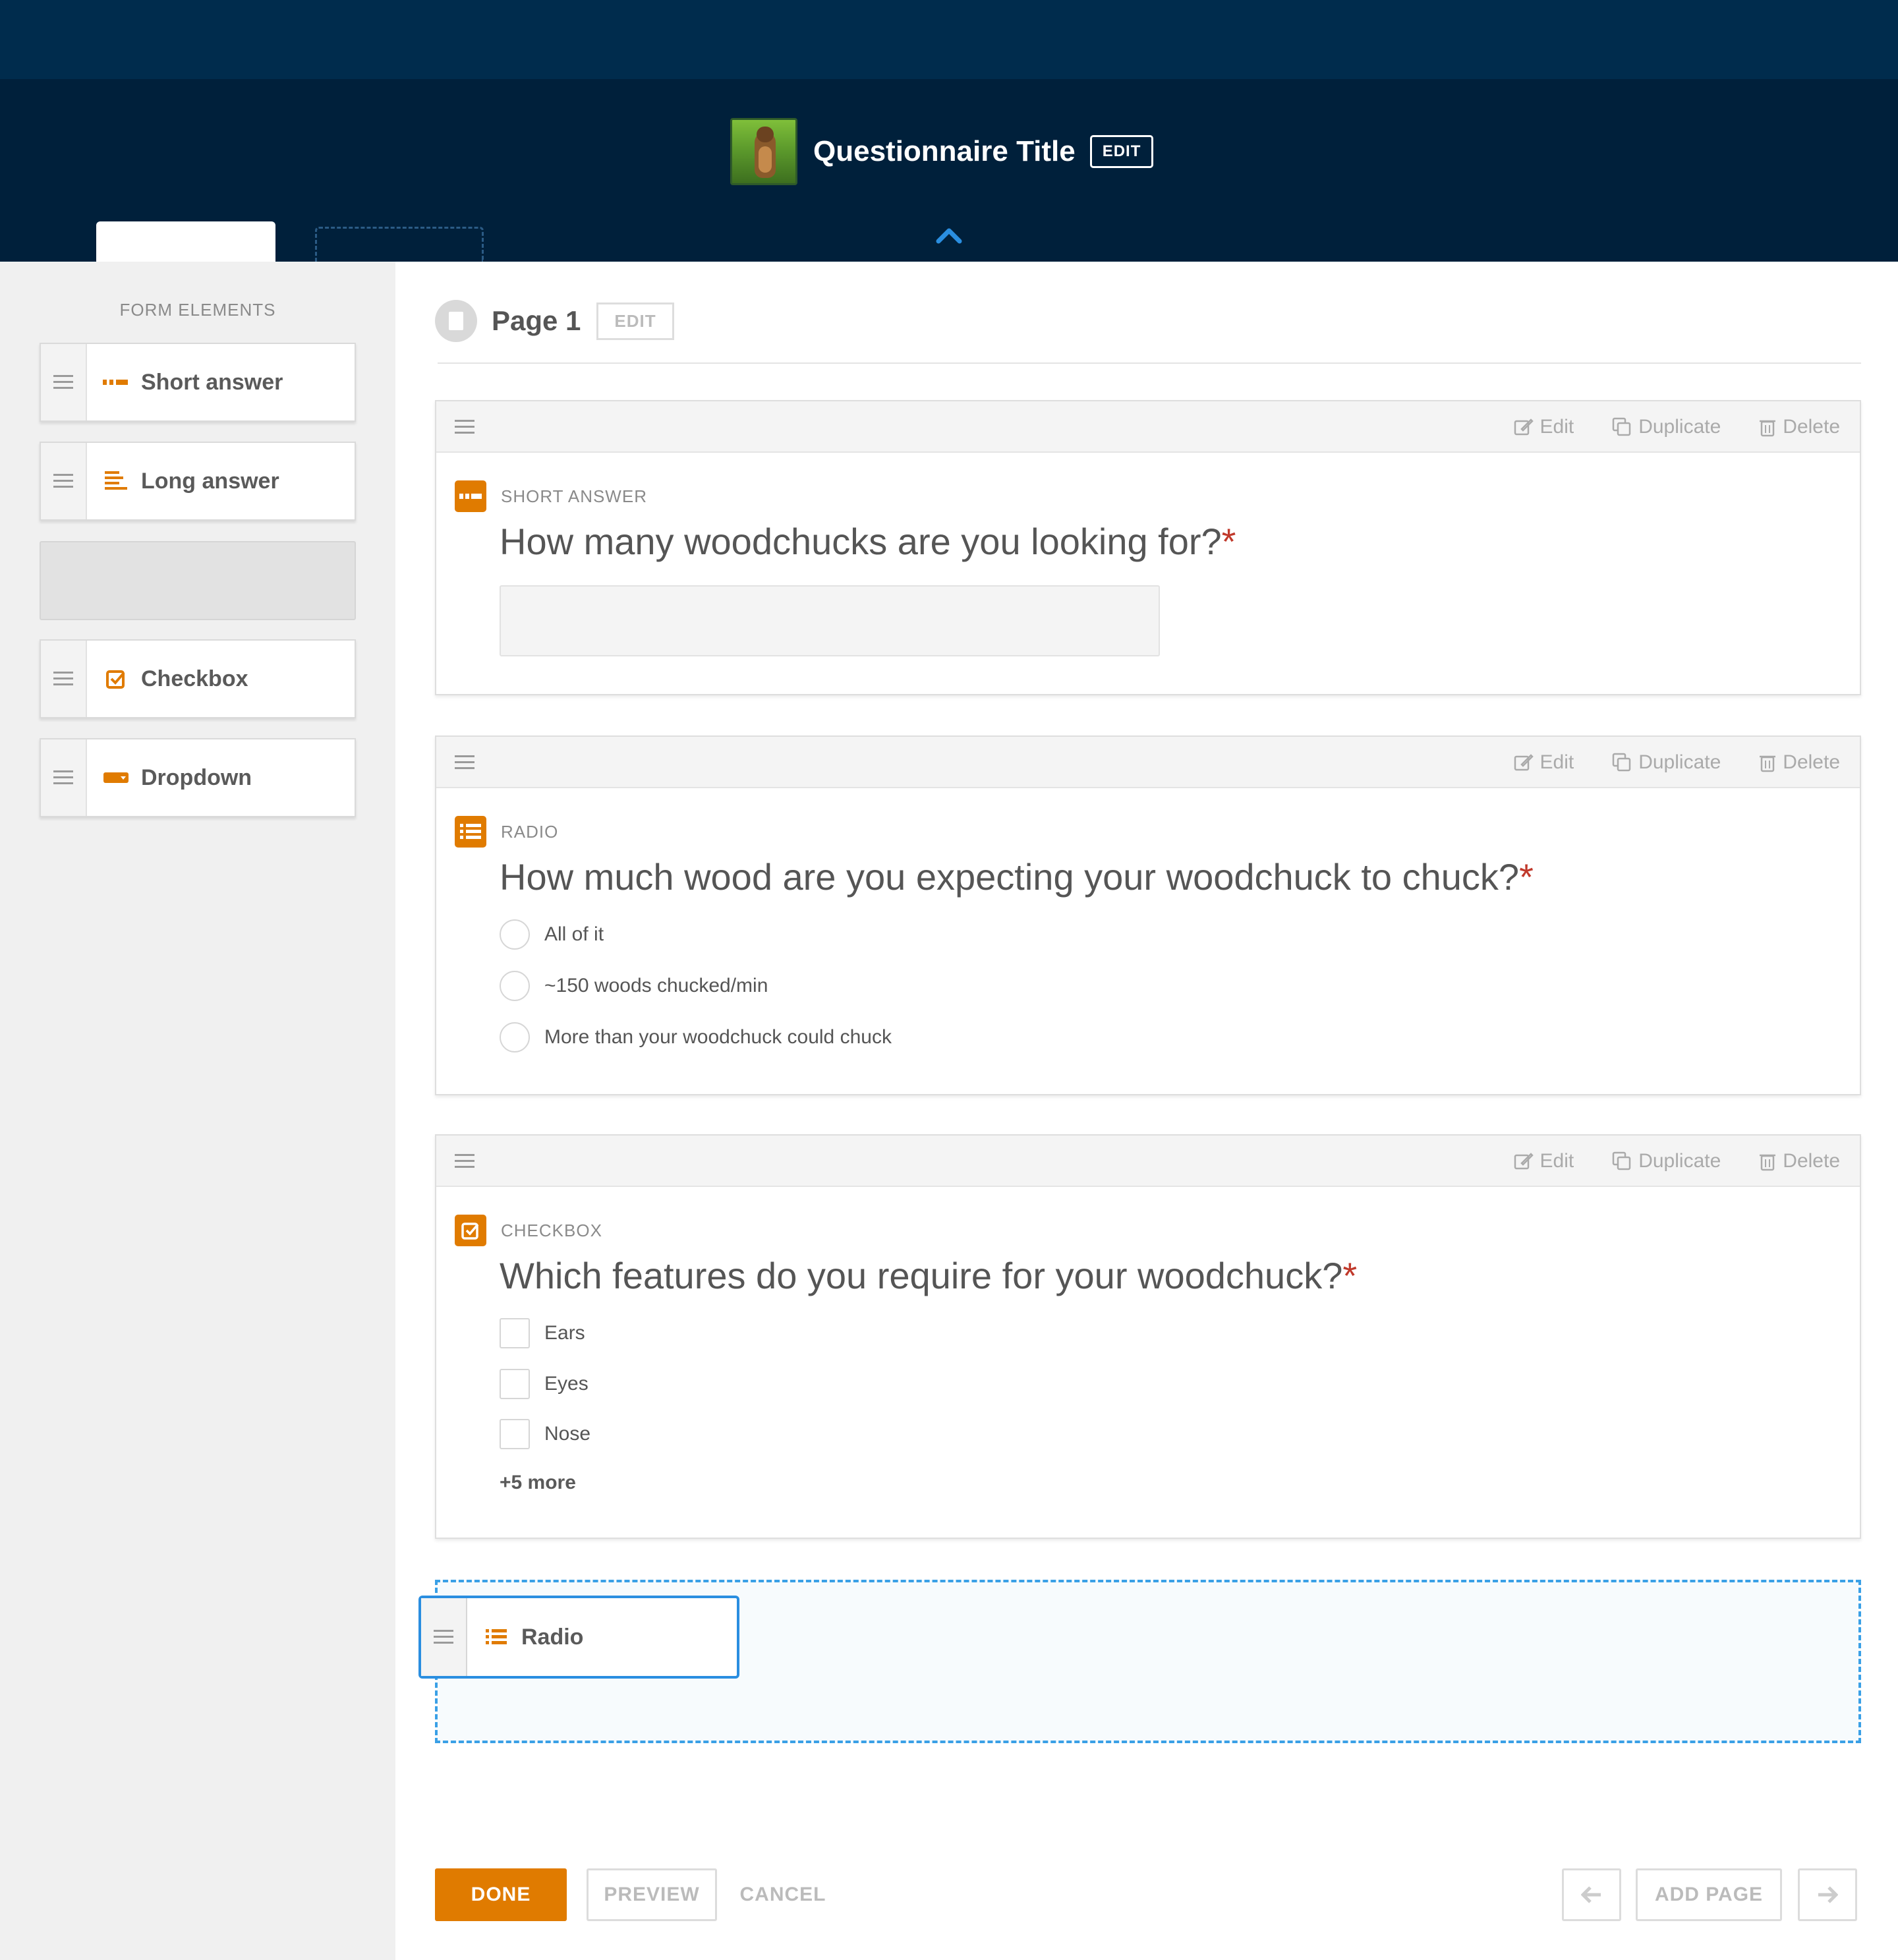  Describe the element at coordinates (830, 620) in the screenshot. I see `short-answer-input` at that location.